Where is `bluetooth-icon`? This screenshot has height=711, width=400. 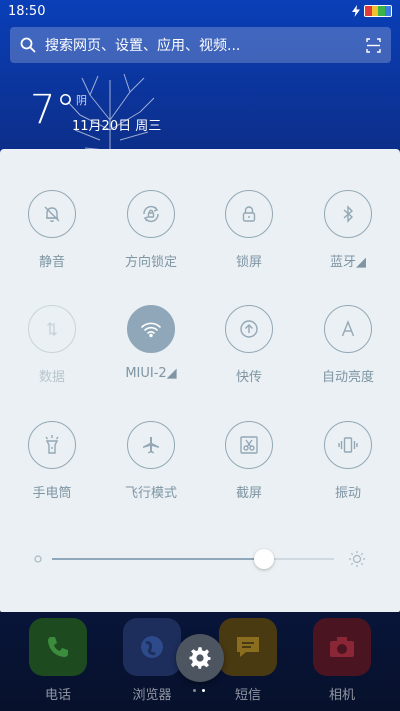
bluetooth-icon is located at coordinates (348, 214).